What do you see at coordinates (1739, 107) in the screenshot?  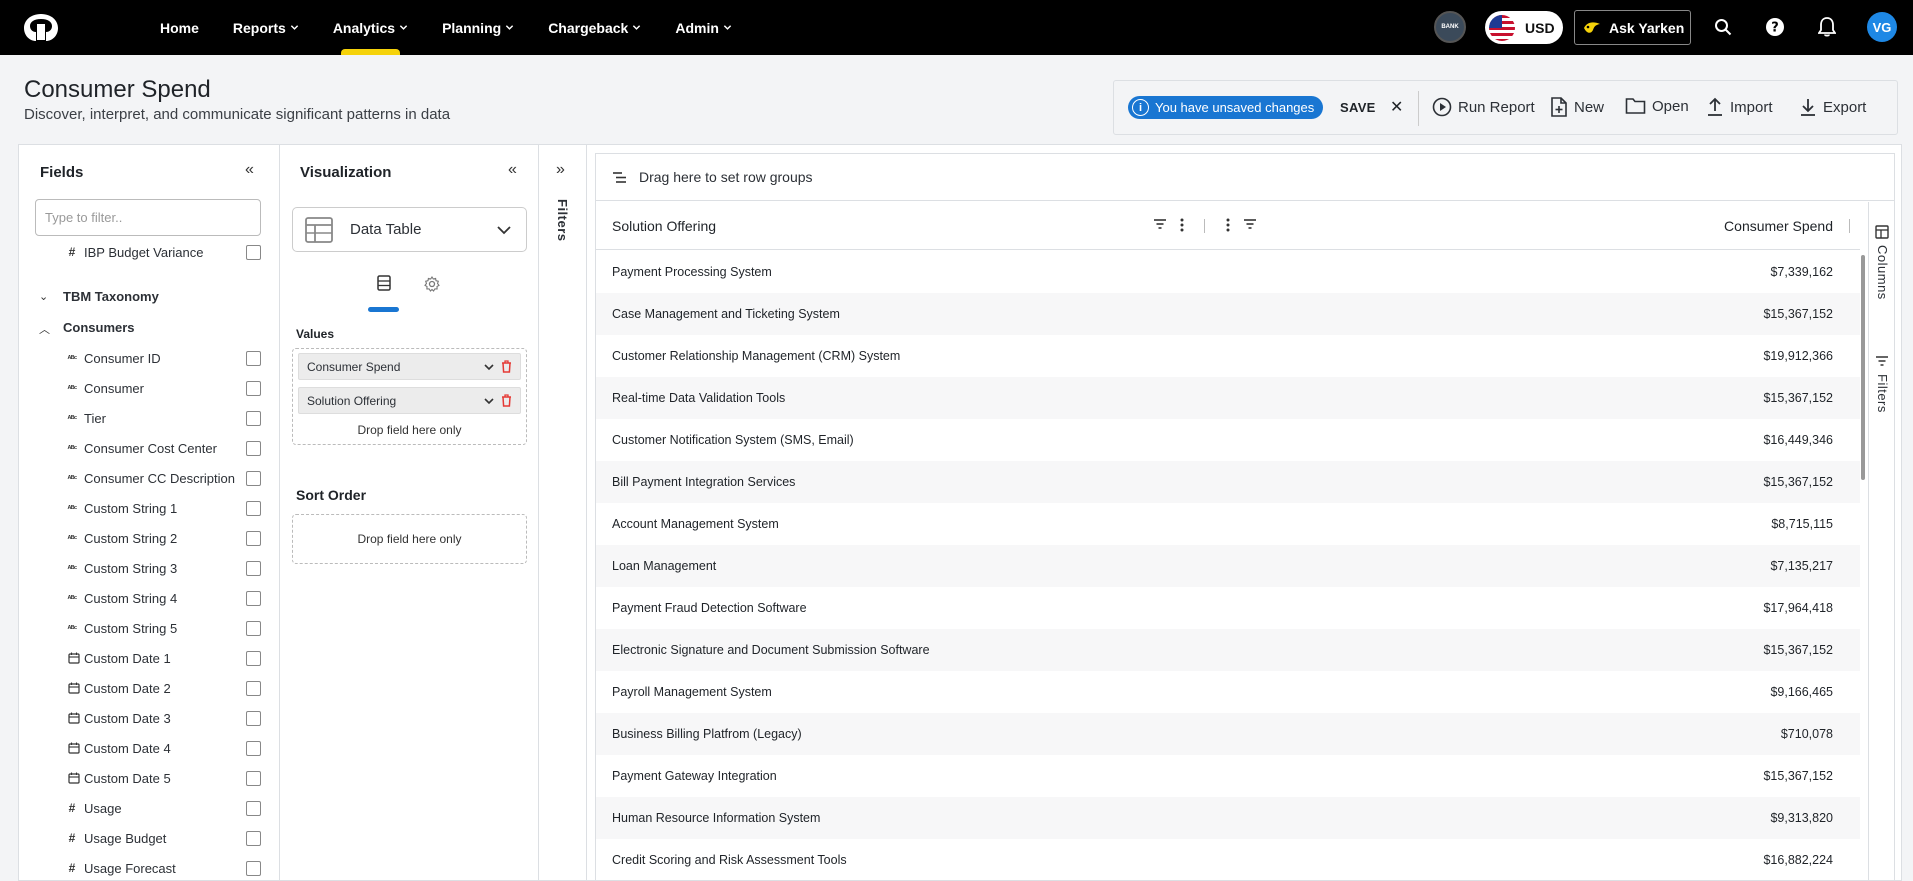 I see `import-button: Import` at bounding box center [1739, 107].